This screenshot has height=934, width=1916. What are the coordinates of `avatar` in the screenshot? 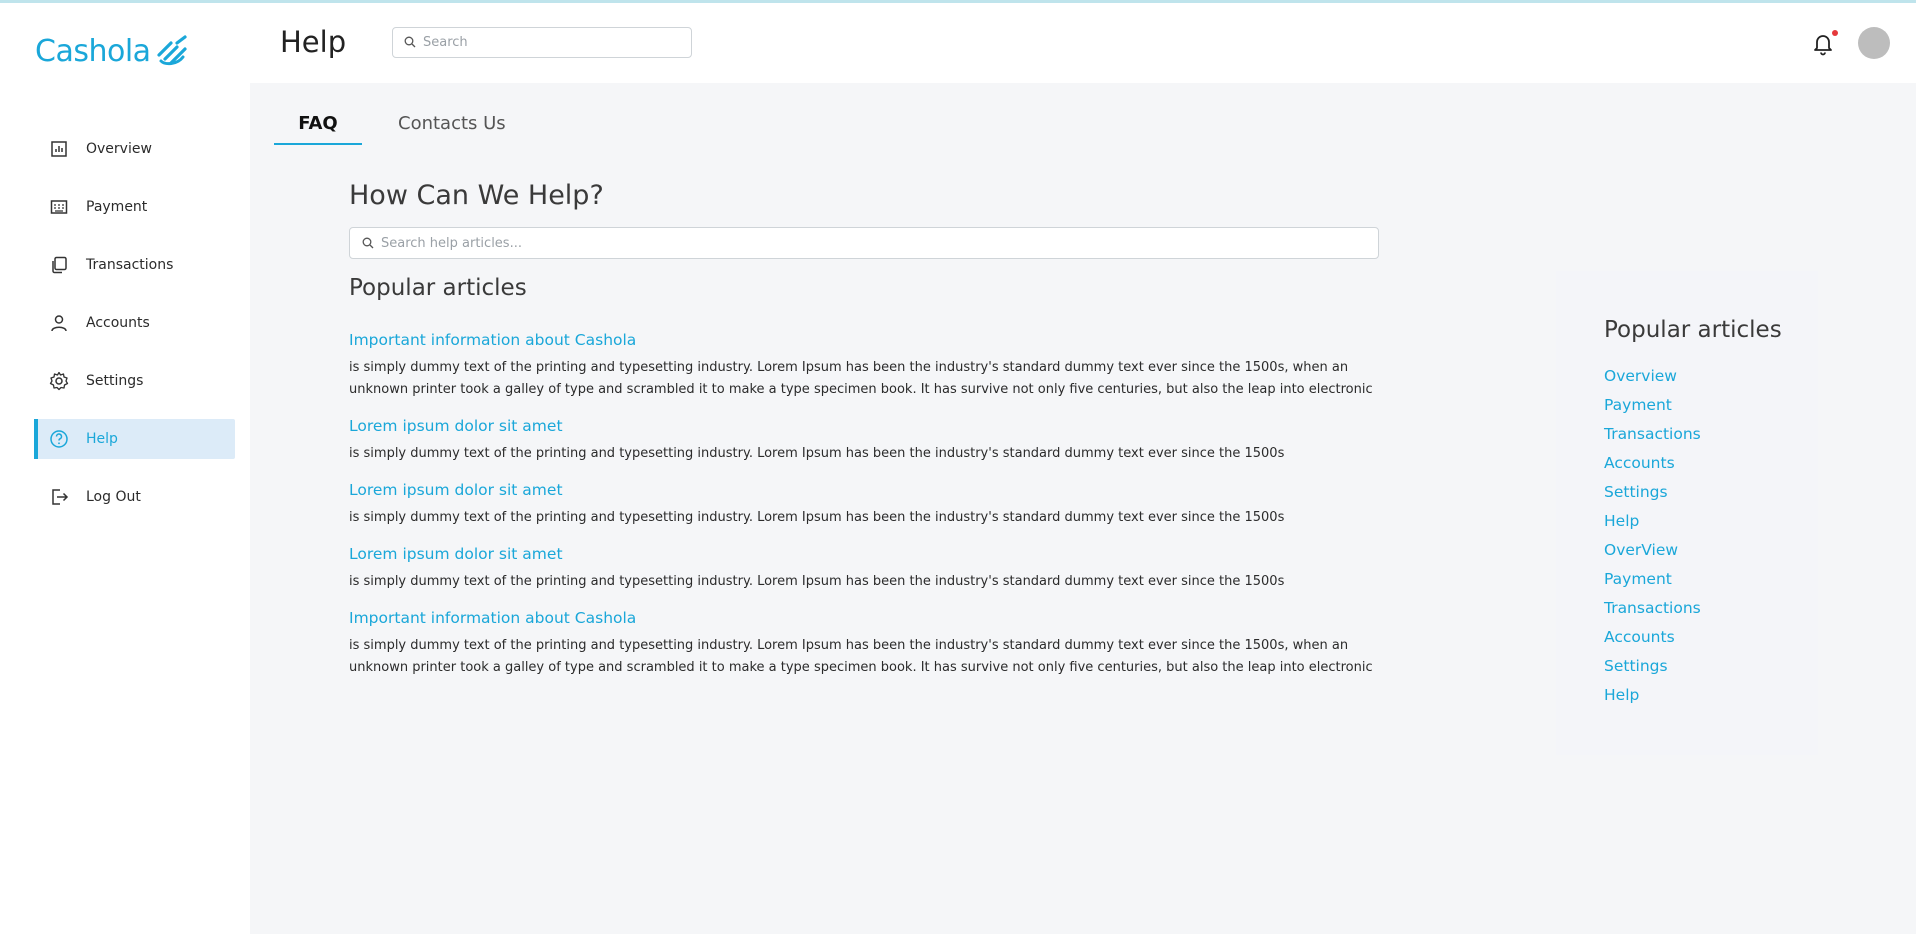 It's located at (1874, 43).